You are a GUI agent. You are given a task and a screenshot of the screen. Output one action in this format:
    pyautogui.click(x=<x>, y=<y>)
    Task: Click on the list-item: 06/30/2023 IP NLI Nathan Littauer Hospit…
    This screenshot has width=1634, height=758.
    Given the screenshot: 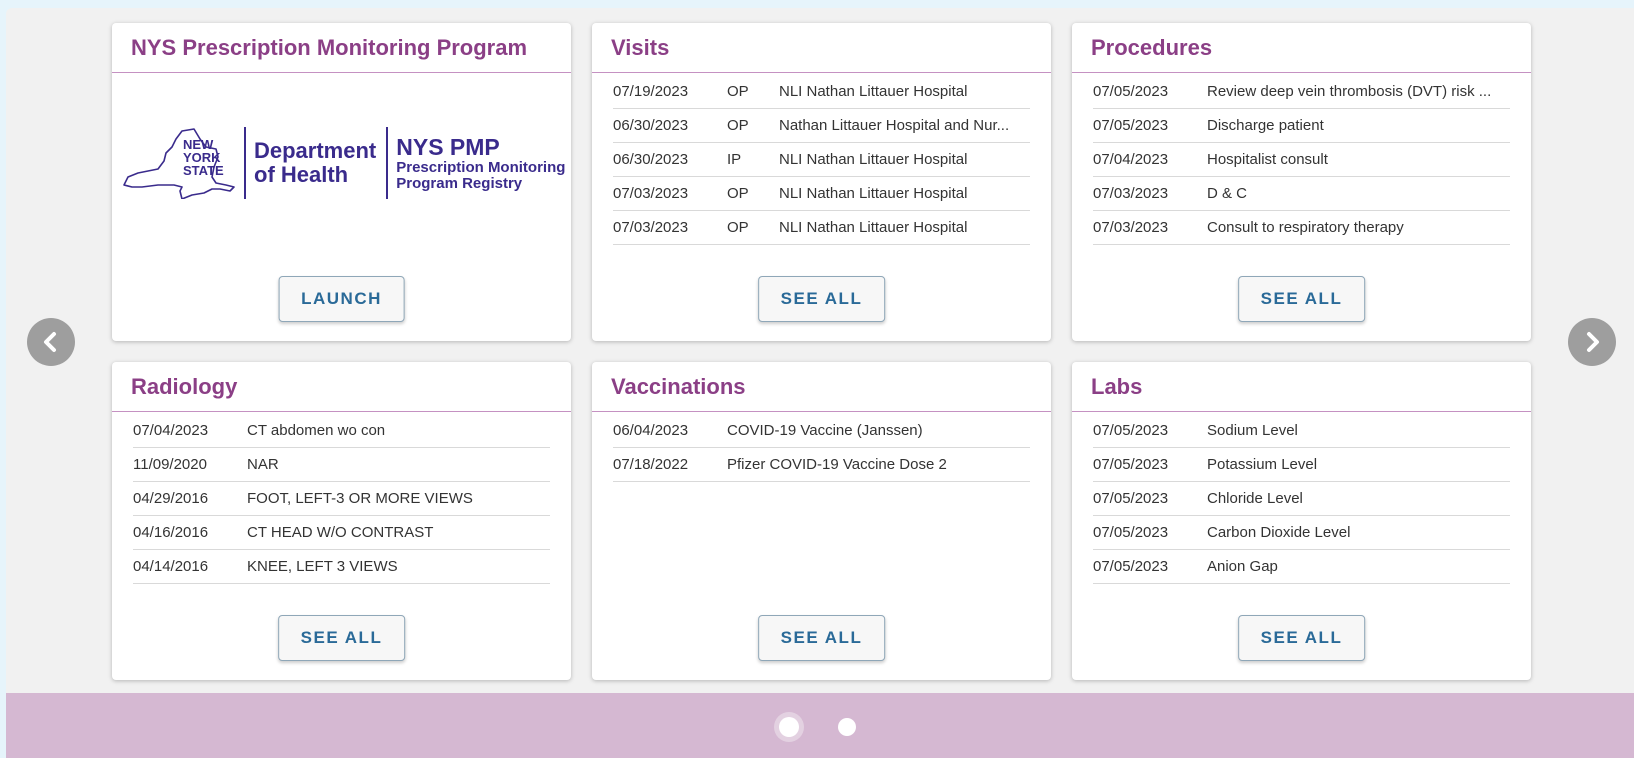 What is the action you would take?
    pyautogui.click(x=821, y=160)
    